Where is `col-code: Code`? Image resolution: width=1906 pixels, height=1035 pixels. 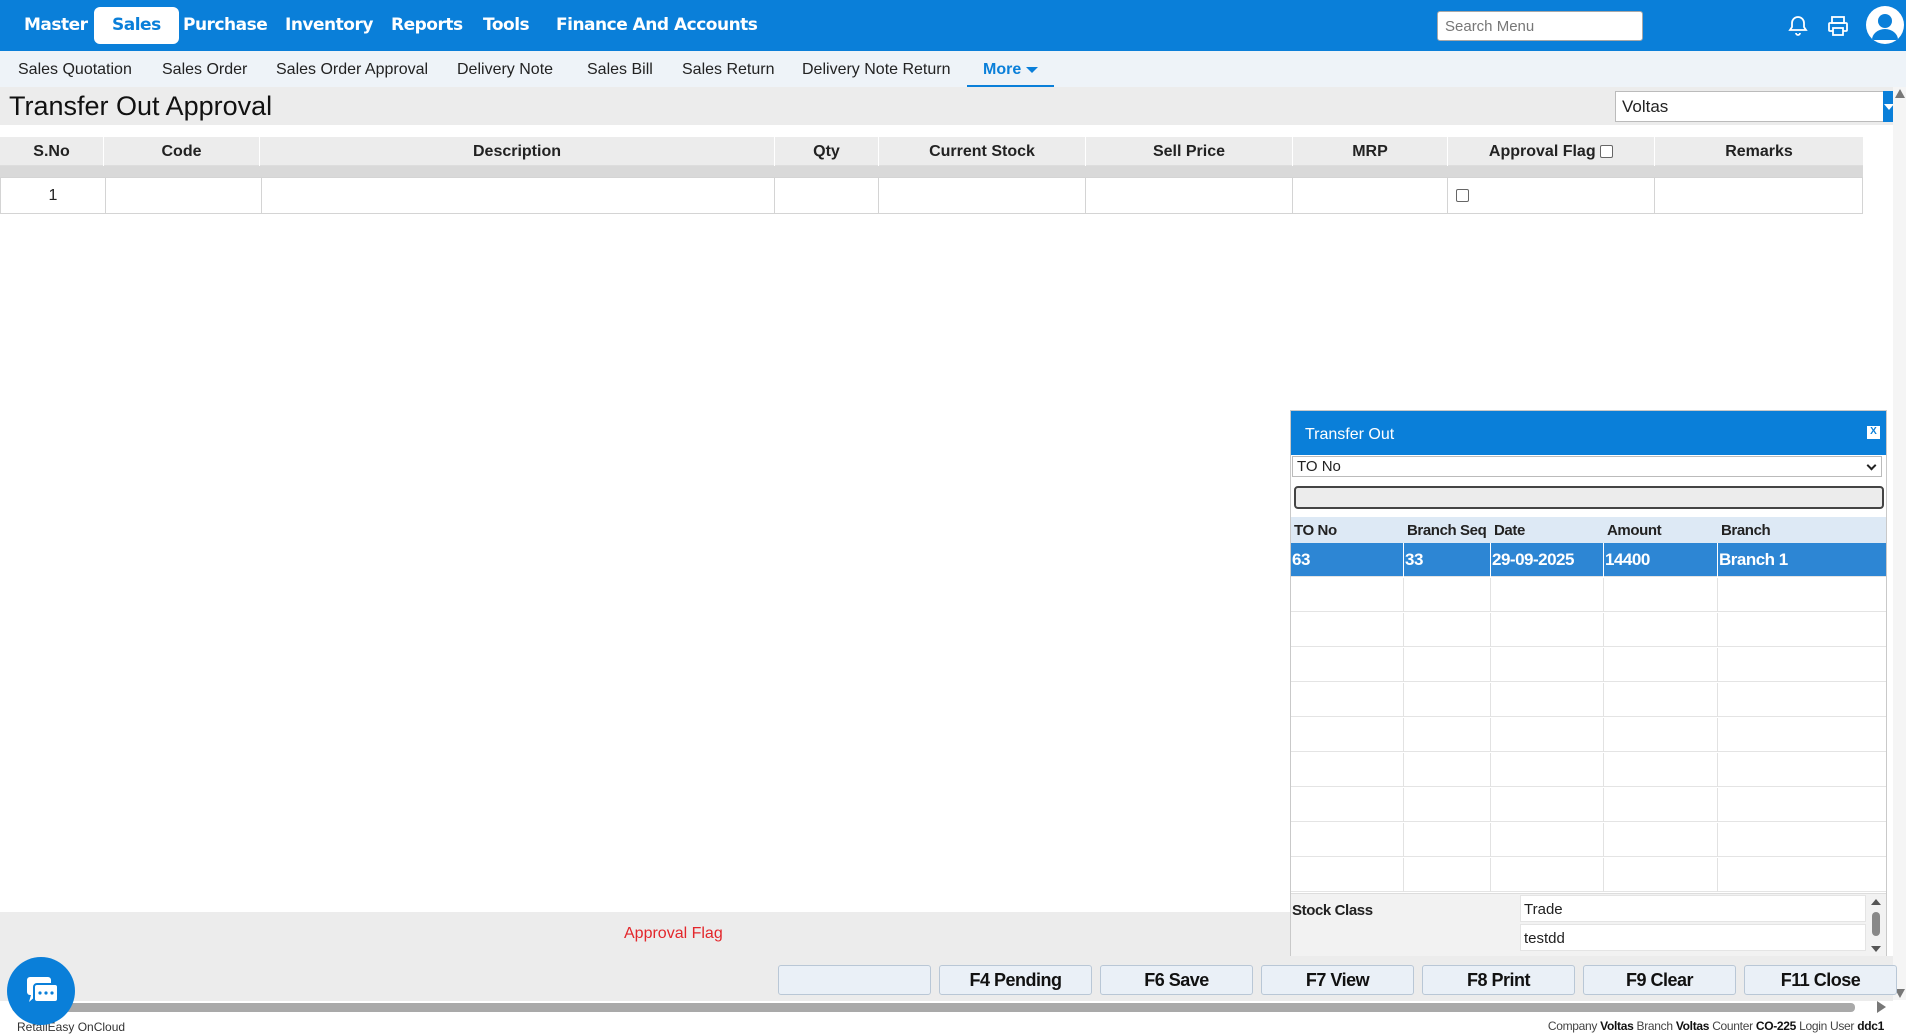 col-code: Code is located at coordinates (182, 151).